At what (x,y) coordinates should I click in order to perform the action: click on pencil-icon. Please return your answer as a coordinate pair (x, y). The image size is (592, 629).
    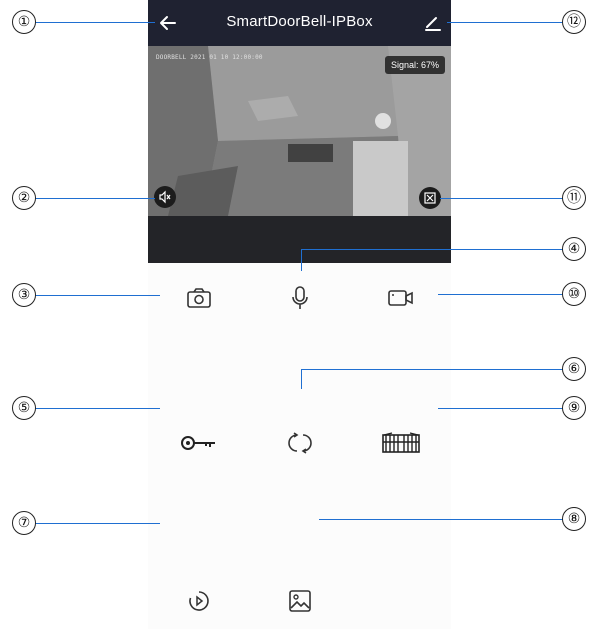
    Looking at the image, I should click on (433, 24).